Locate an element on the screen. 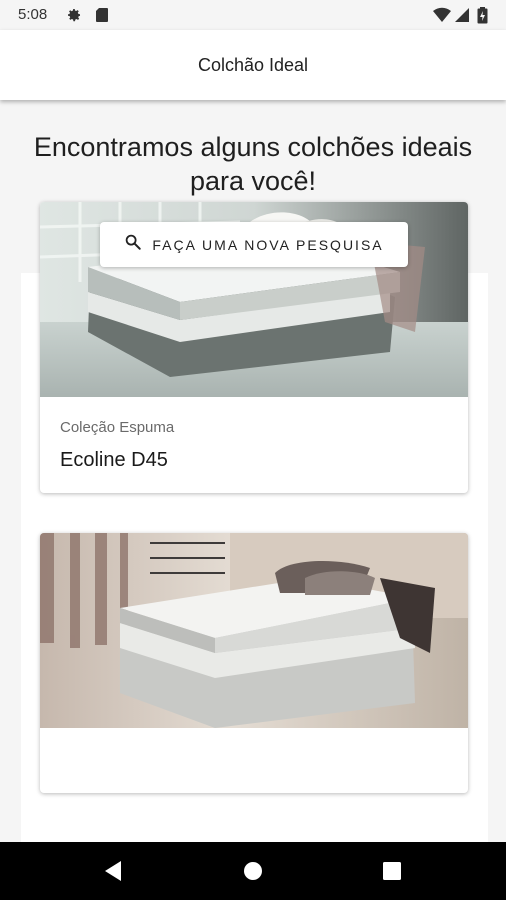  new-search-label: FAÇA UMA NOVA PESQUISA is located at coordinates (268, 244).